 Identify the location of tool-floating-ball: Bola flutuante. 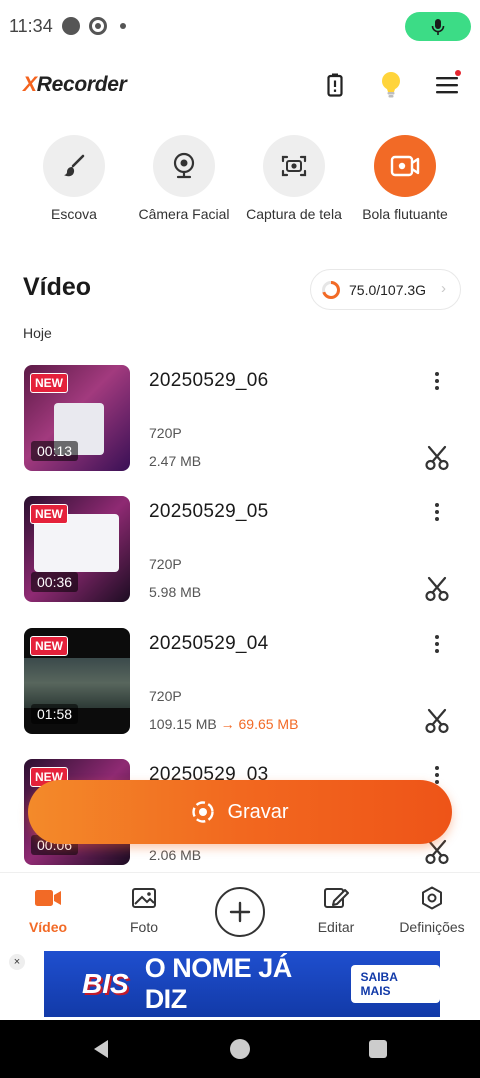
(405, 178).